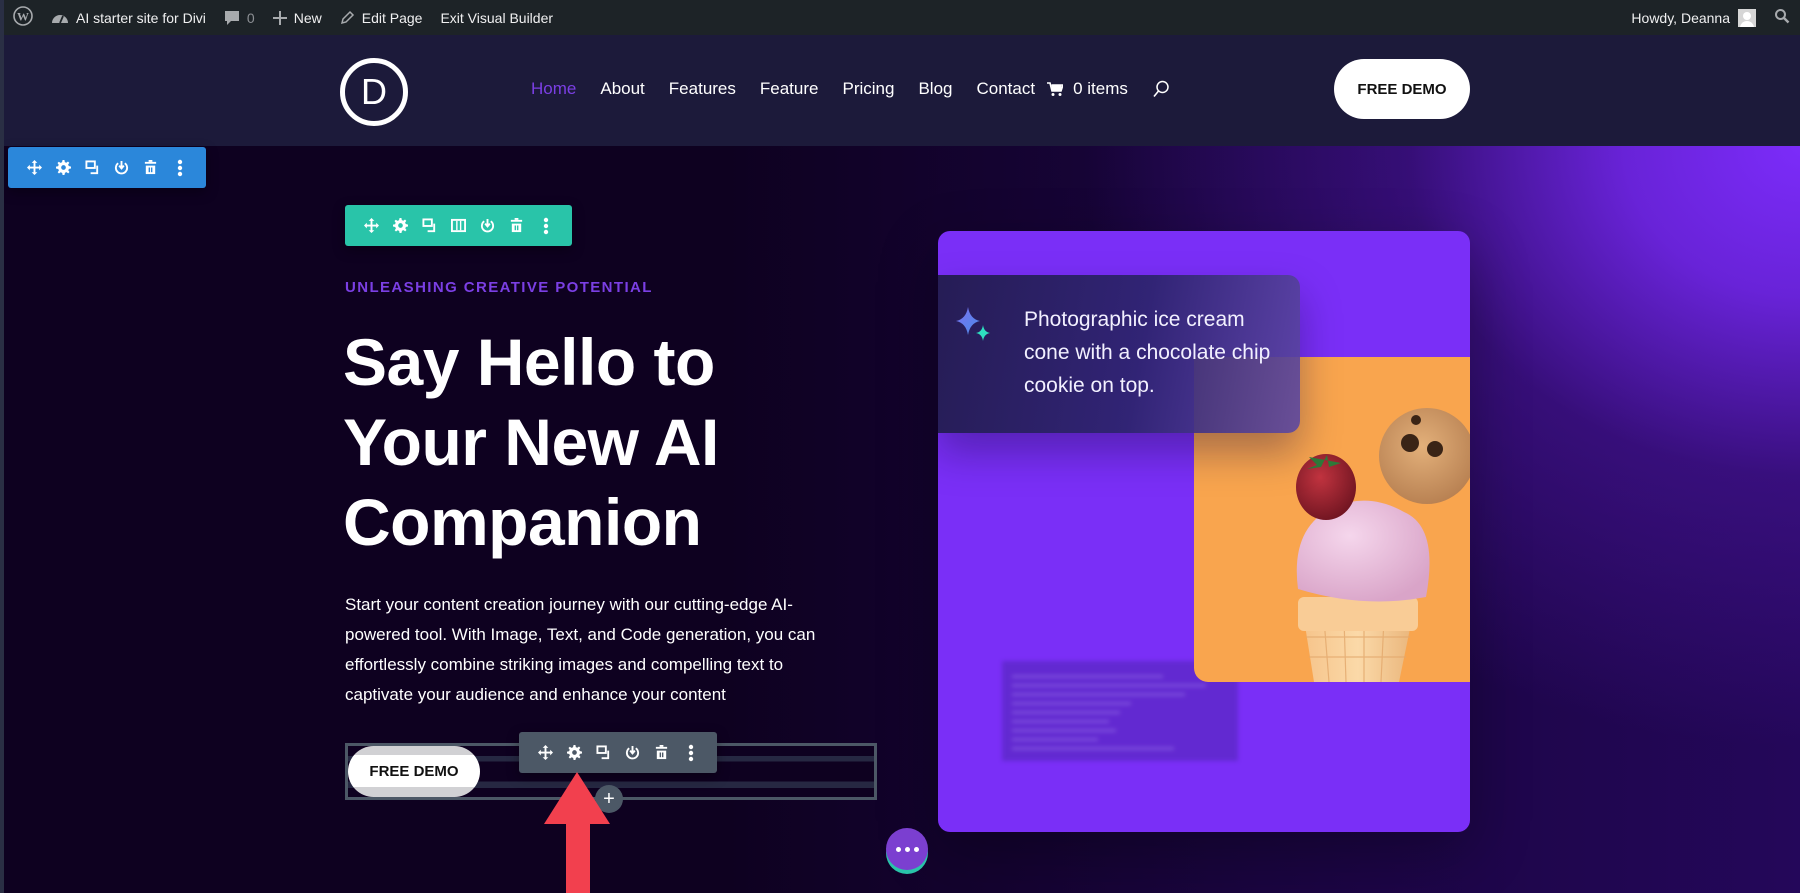 This screenshot has width=1800, height=893. What do you see at coordinates (307, 17) in the screenshot?
I see `new-label: New` at bounding box center [307, 17].